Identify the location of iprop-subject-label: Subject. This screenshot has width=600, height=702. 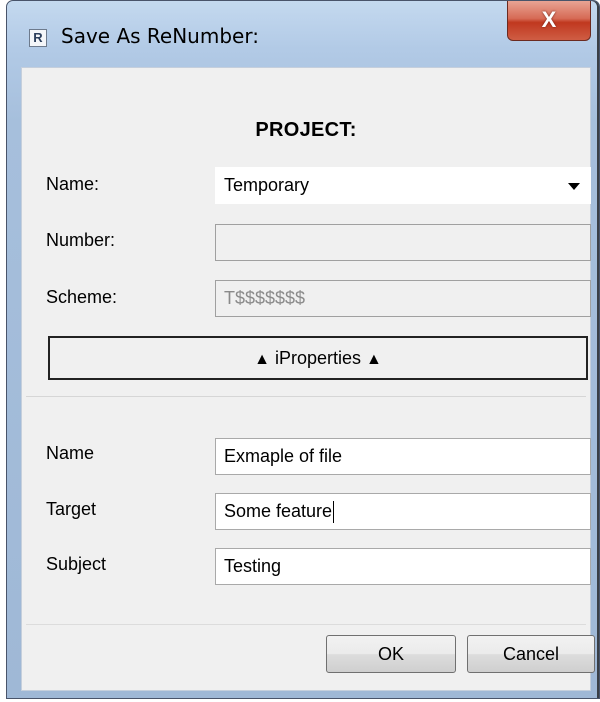
(76, 564).